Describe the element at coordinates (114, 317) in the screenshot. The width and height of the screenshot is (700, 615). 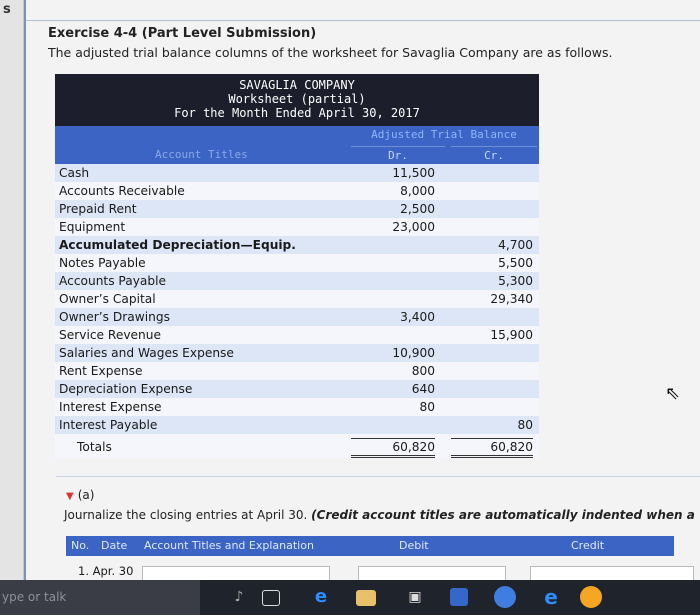
I see `account-title: Owner’s Drawings` at that location.